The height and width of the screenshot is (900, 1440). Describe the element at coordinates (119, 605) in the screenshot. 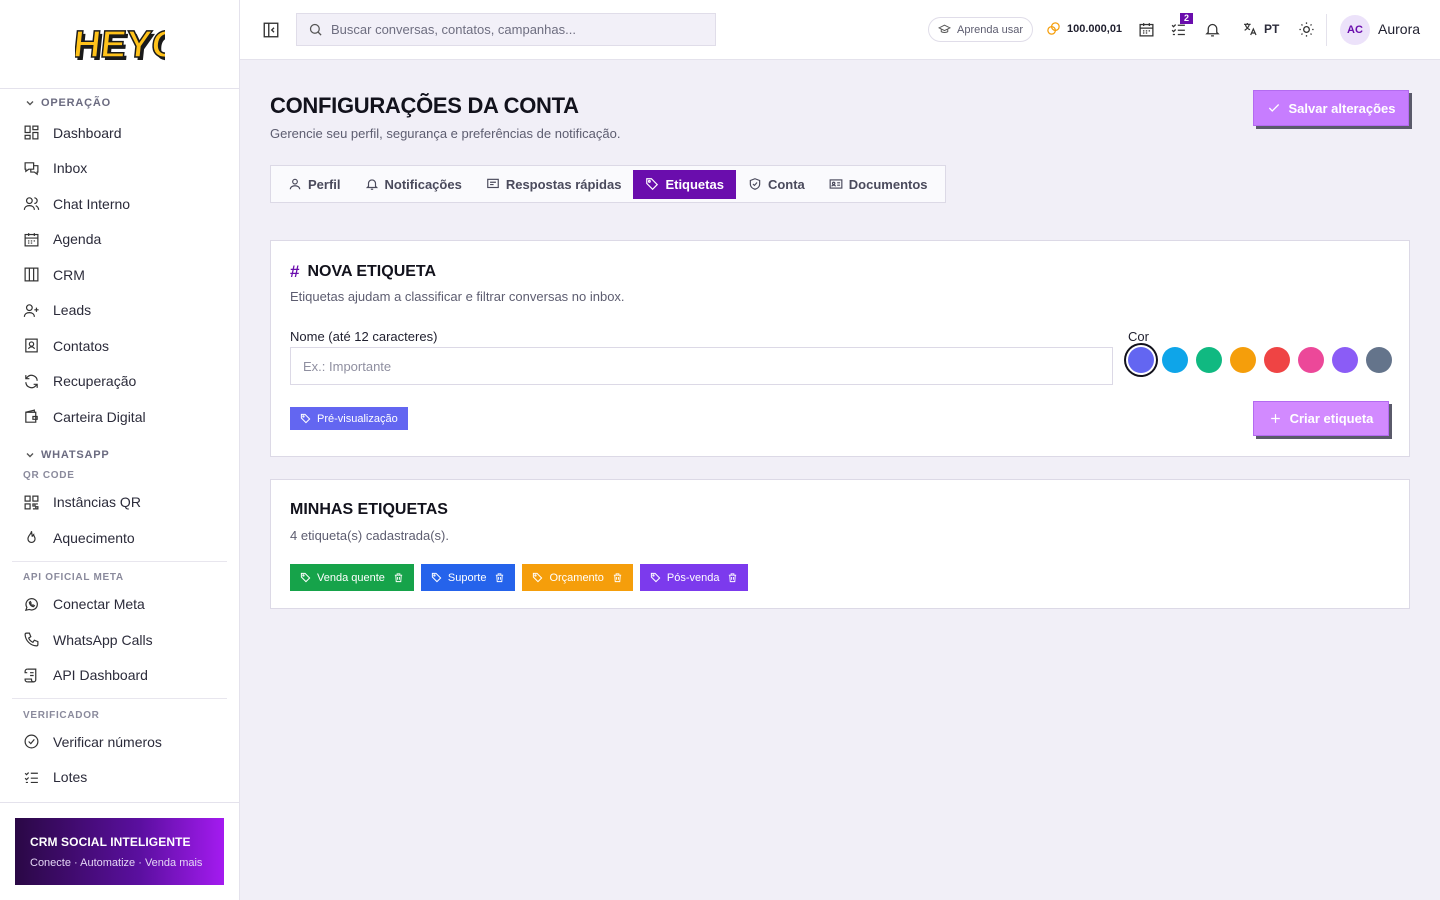

I see `sidebar-item-conectar-meta: Conectar Meta` at that location.